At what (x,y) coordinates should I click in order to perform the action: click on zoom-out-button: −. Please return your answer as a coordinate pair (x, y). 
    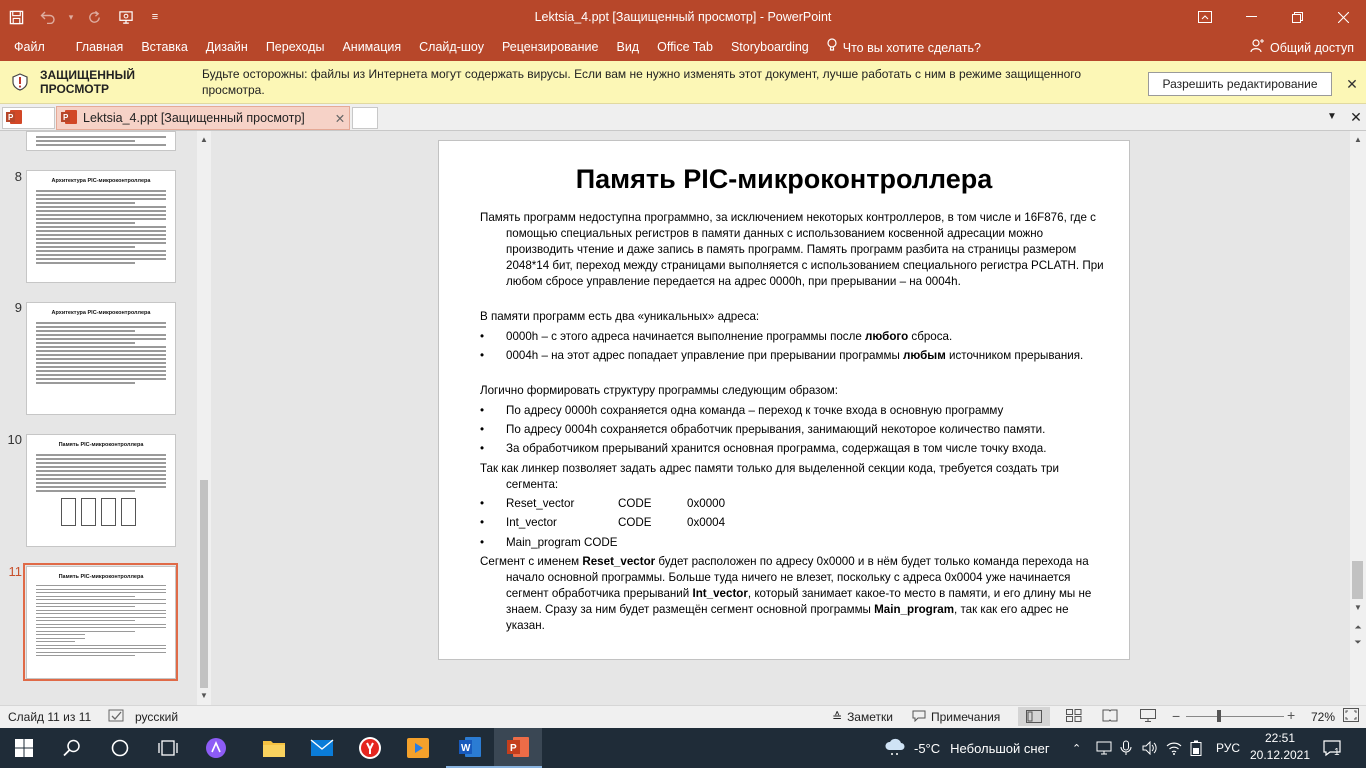
    Looking at the image, I should click on (1176, 716).